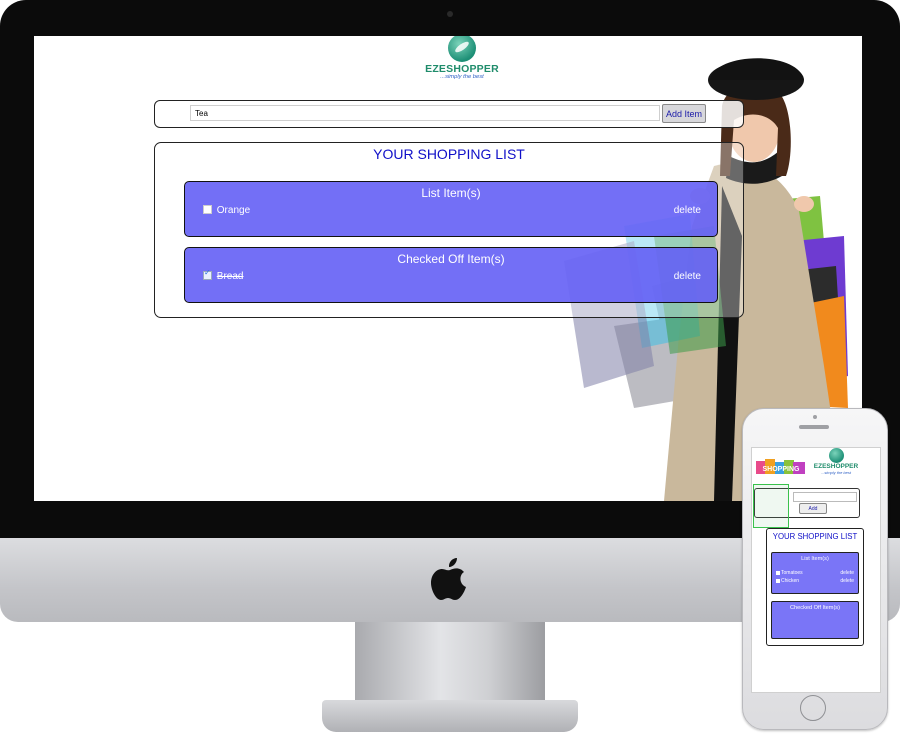  Describe the element at coordinates (449, 154) in the screenshot. I see `shopping-list-title: YOUR SHOPPING LIST` at that location.